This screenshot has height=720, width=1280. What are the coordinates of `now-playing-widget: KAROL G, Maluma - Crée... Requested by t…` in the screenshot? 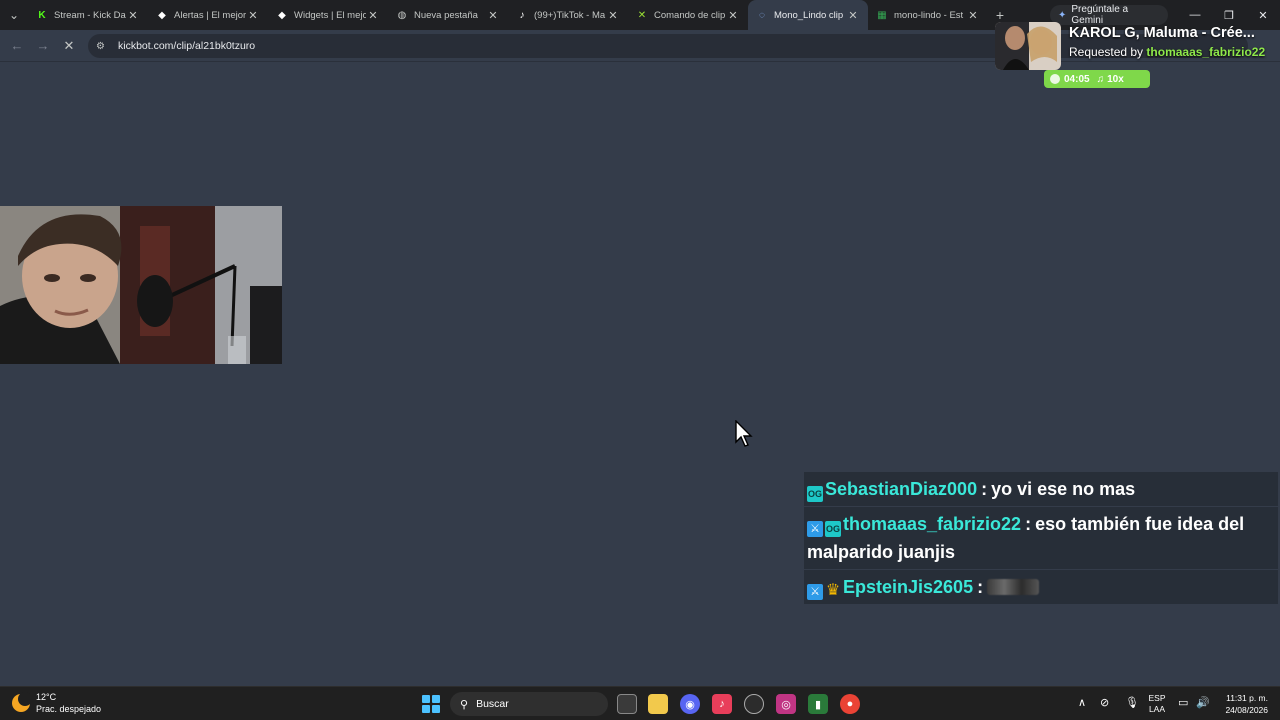 It's located at (1137, 56).